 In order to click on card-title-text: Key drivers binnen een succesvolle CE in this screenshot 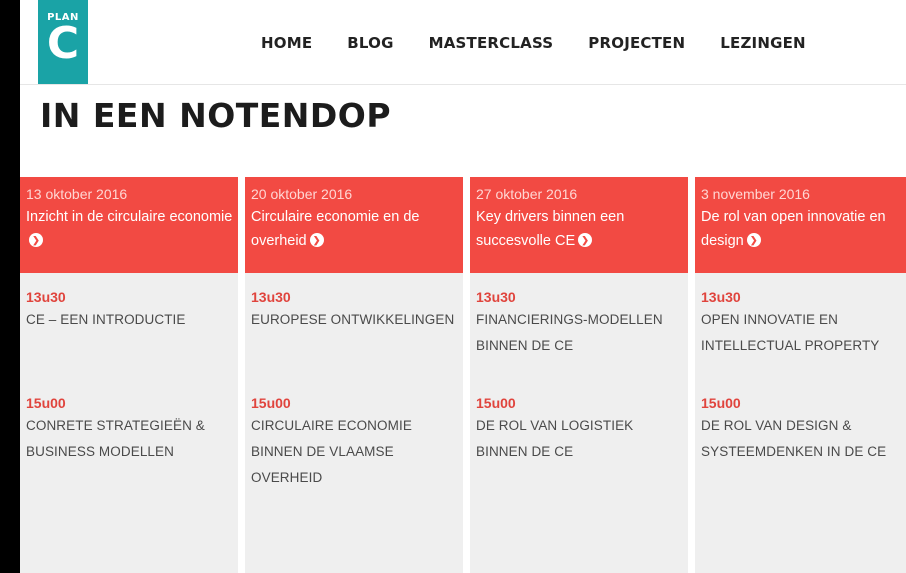, I will do `click(550, 229)`.